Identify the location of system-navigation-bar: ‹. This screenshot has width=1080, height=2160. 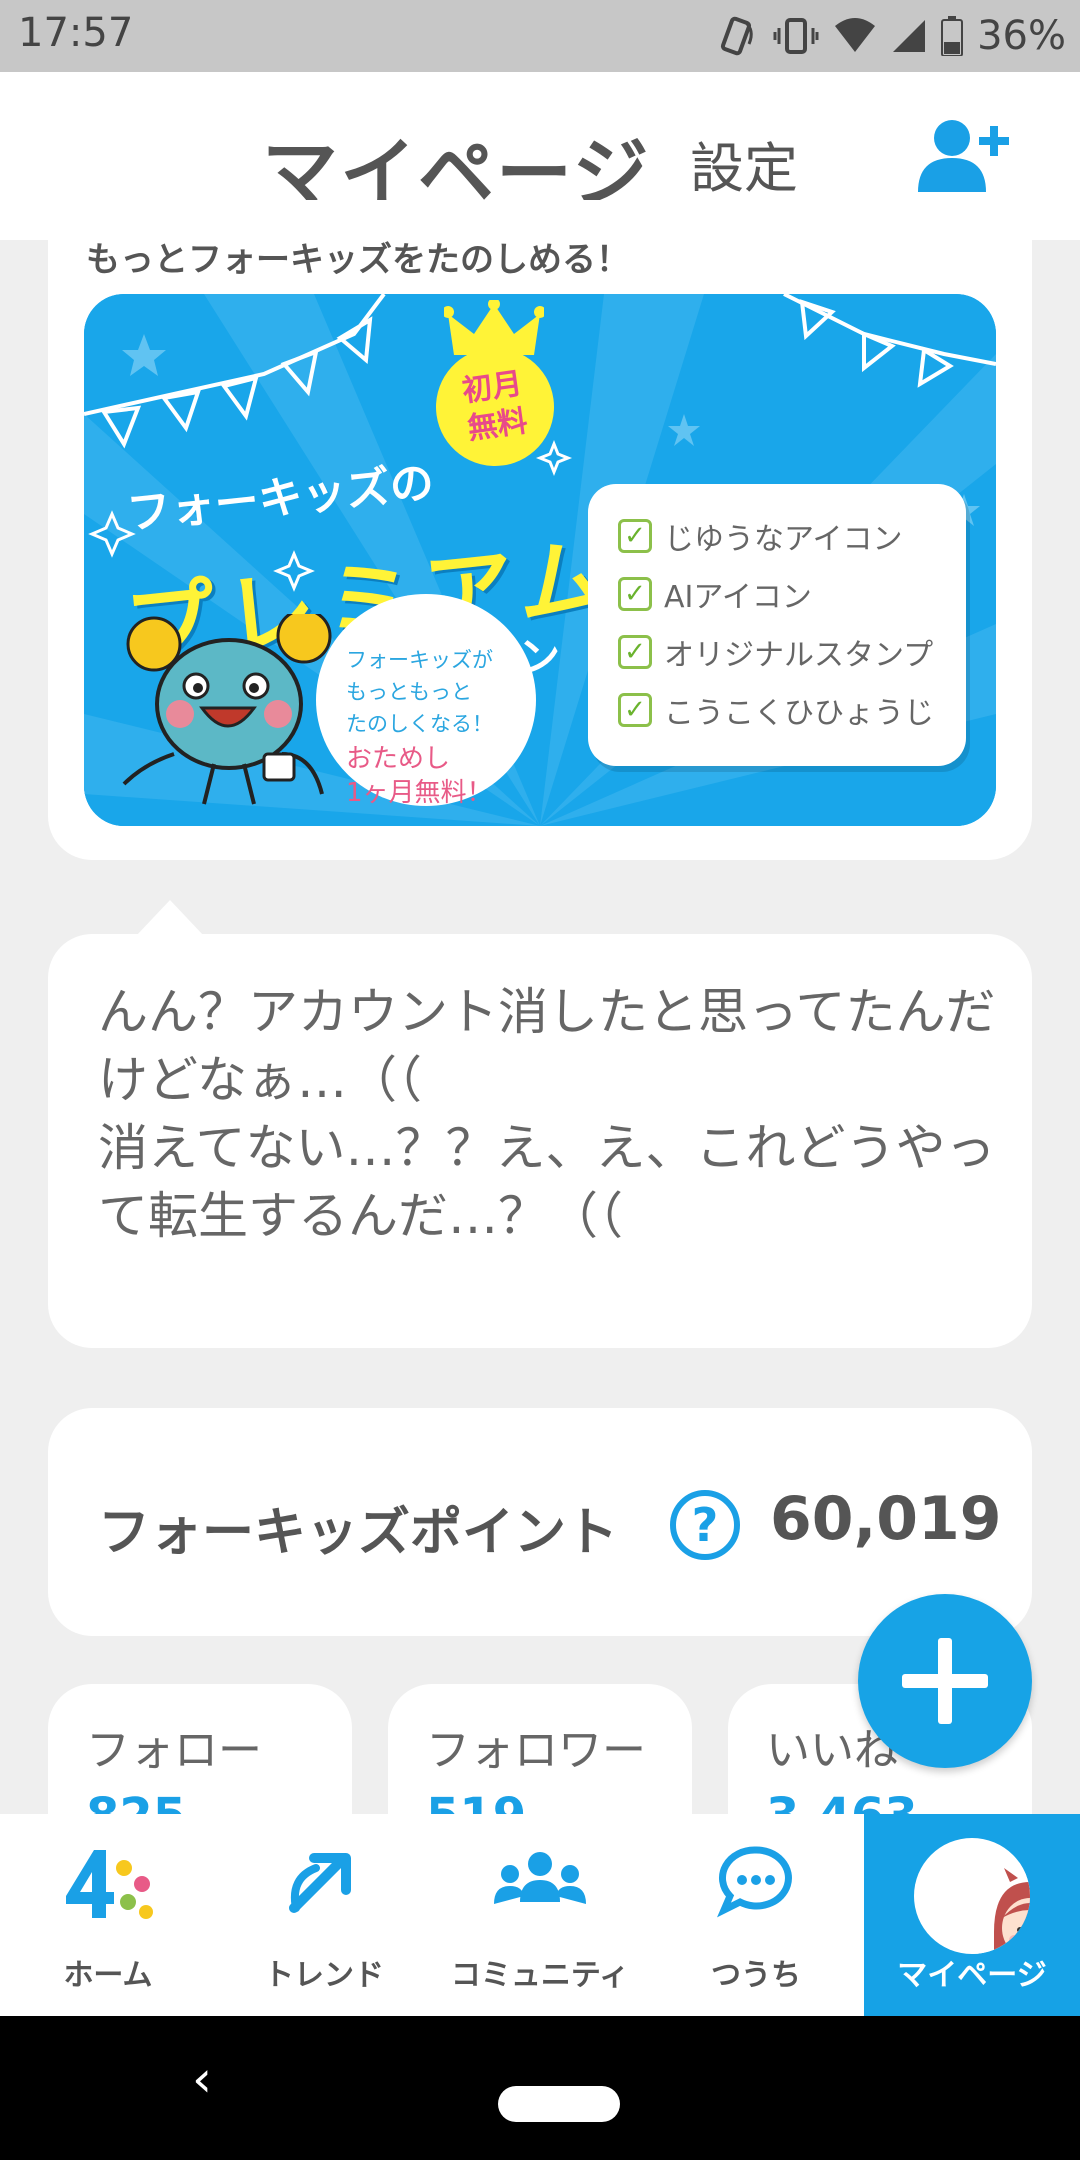
(540, 2088).